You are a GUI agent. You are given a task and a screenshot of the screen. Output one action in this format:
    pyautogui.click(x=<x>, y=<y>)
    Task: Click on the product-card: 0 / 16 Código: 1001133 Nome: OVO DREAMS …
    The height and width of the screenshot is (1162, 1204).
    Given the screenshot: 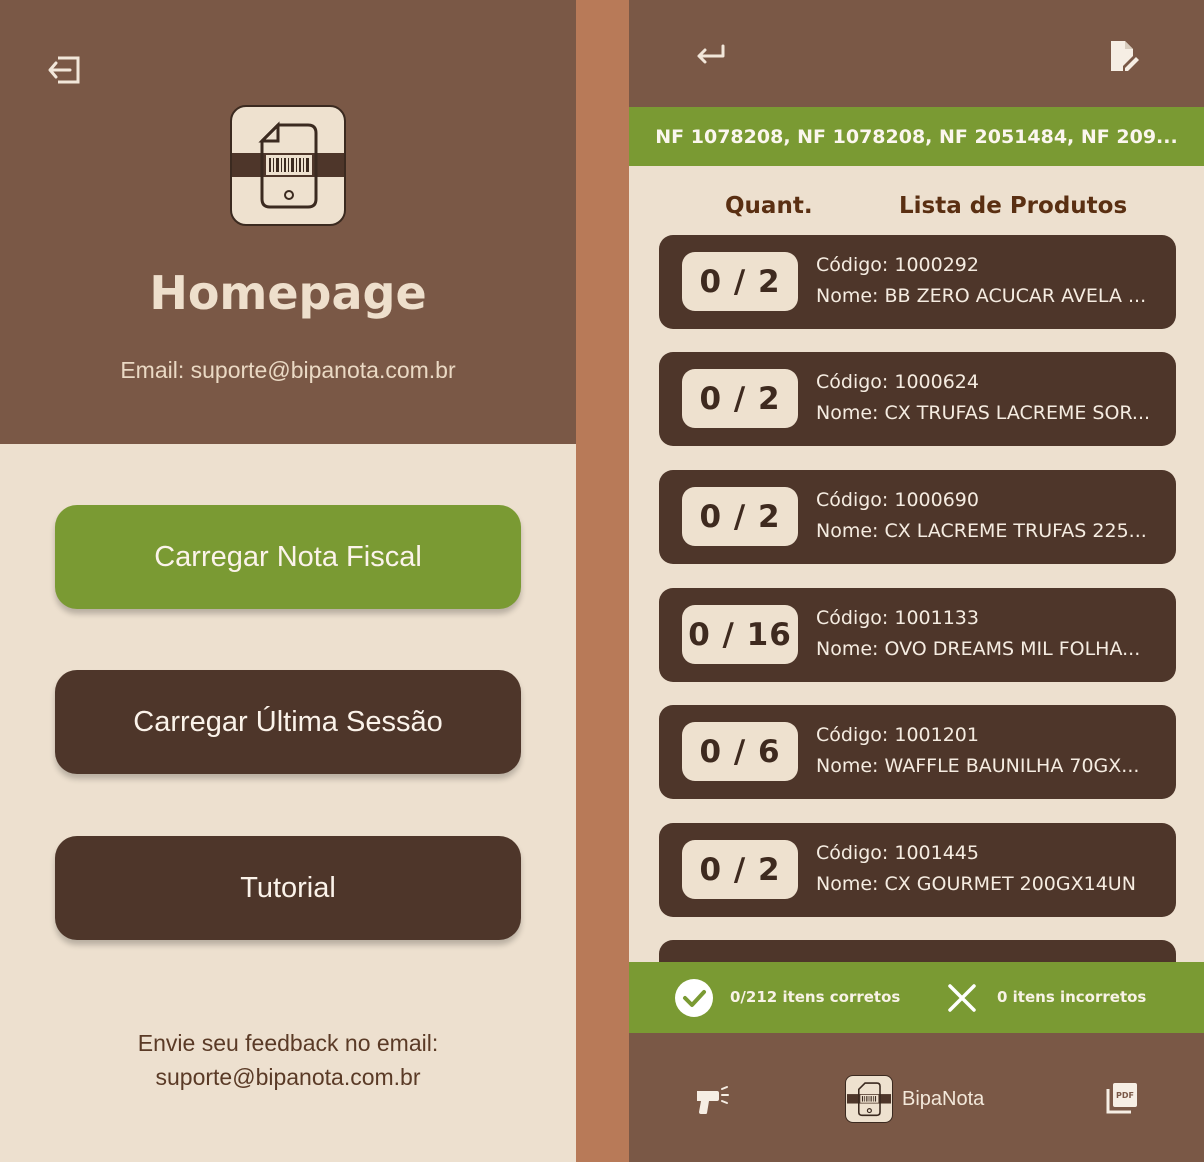 What is the action you would take?
    pyautogui.click(x=917, y=635)
    